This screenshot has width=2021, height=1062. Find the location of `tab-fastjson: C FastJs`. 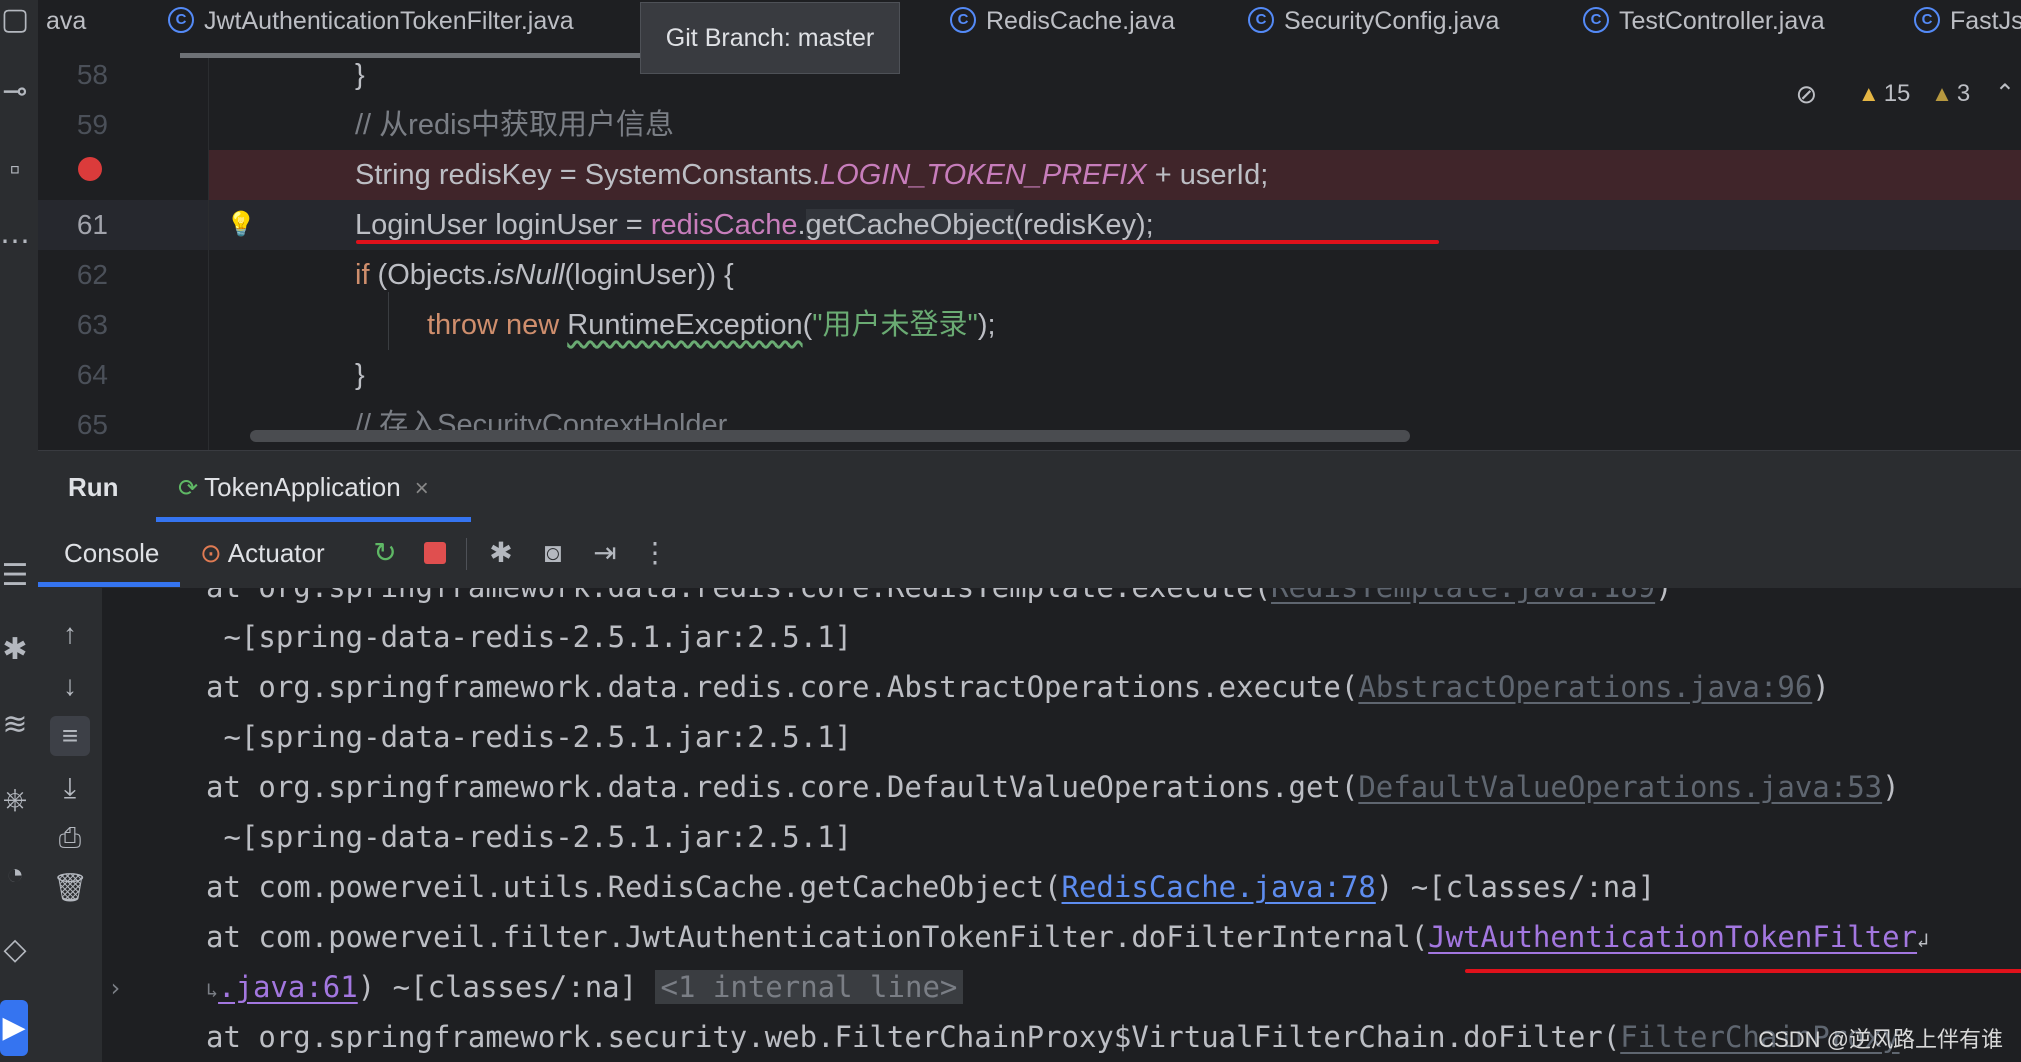

tab-fastjson: C FastJs is located at coordinates (1967, 29).